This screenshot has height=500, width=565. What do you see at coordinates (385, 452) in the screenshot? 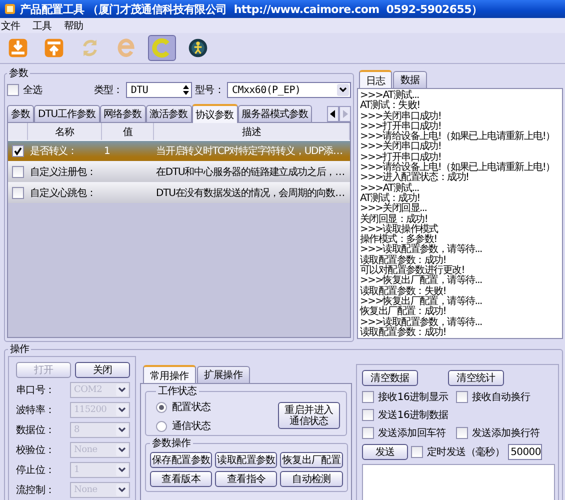
I see `send-button: 发送` at bounding box center [385, 452].